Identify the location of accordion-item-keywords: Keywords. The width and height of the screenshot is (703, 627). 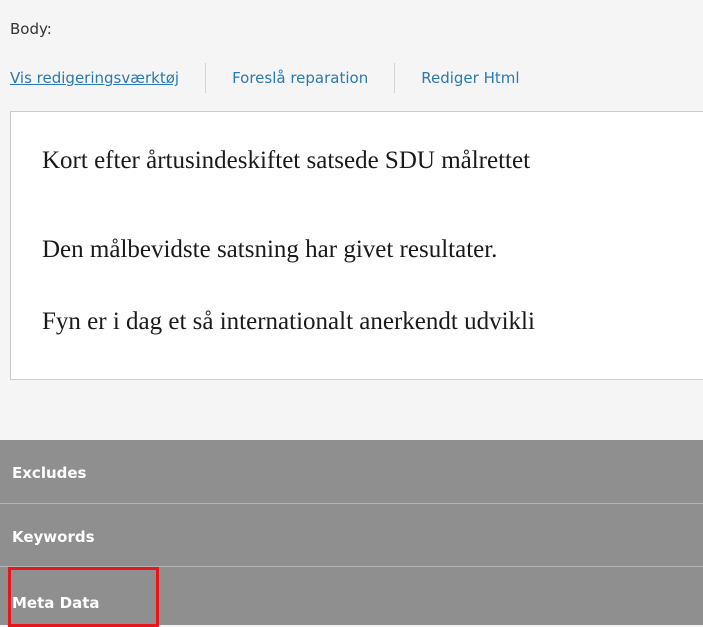
(351, 535).